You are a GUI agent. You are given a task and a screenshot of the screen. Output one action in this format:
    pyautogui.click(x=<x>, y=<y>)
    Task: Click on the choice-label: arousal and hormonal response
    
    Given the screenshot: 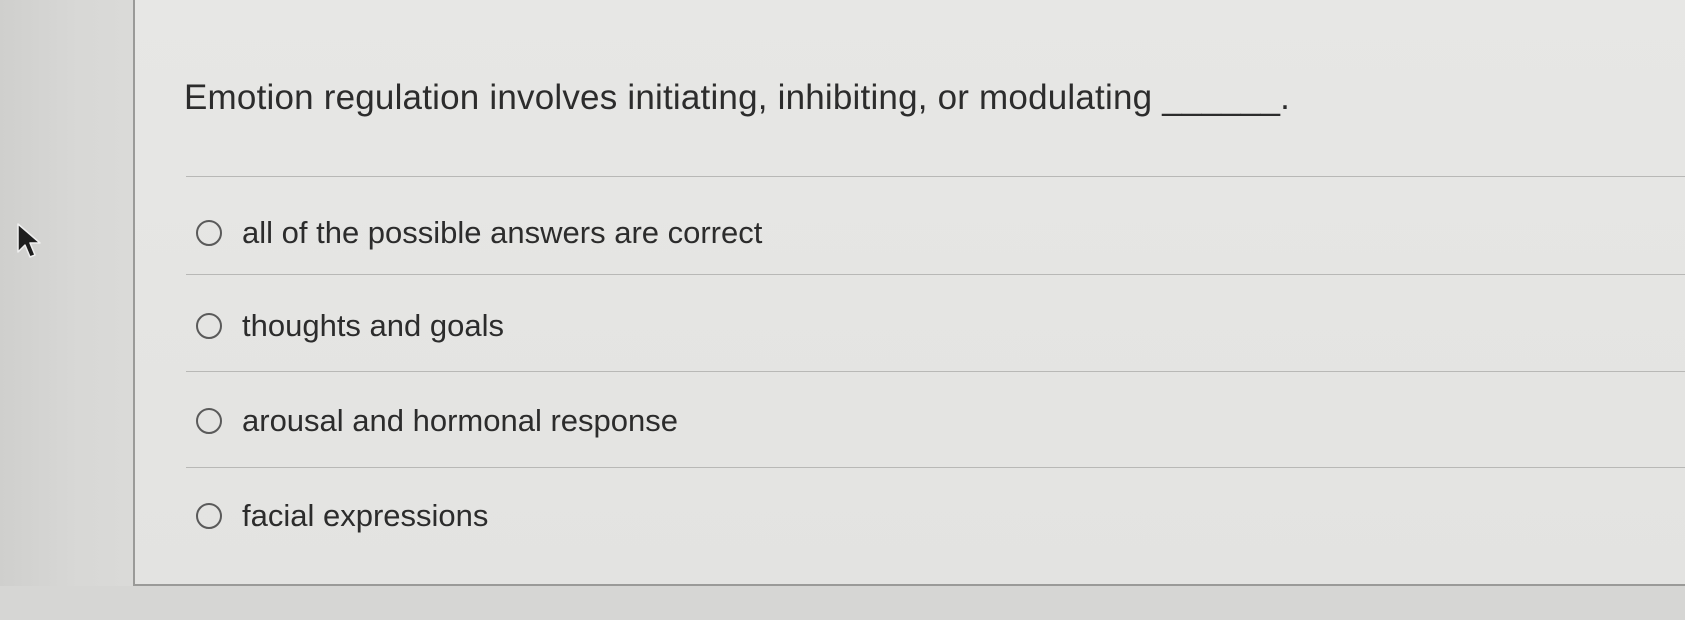 What is the action you would take?
    pyautogui.click(x=460, y=421)
    